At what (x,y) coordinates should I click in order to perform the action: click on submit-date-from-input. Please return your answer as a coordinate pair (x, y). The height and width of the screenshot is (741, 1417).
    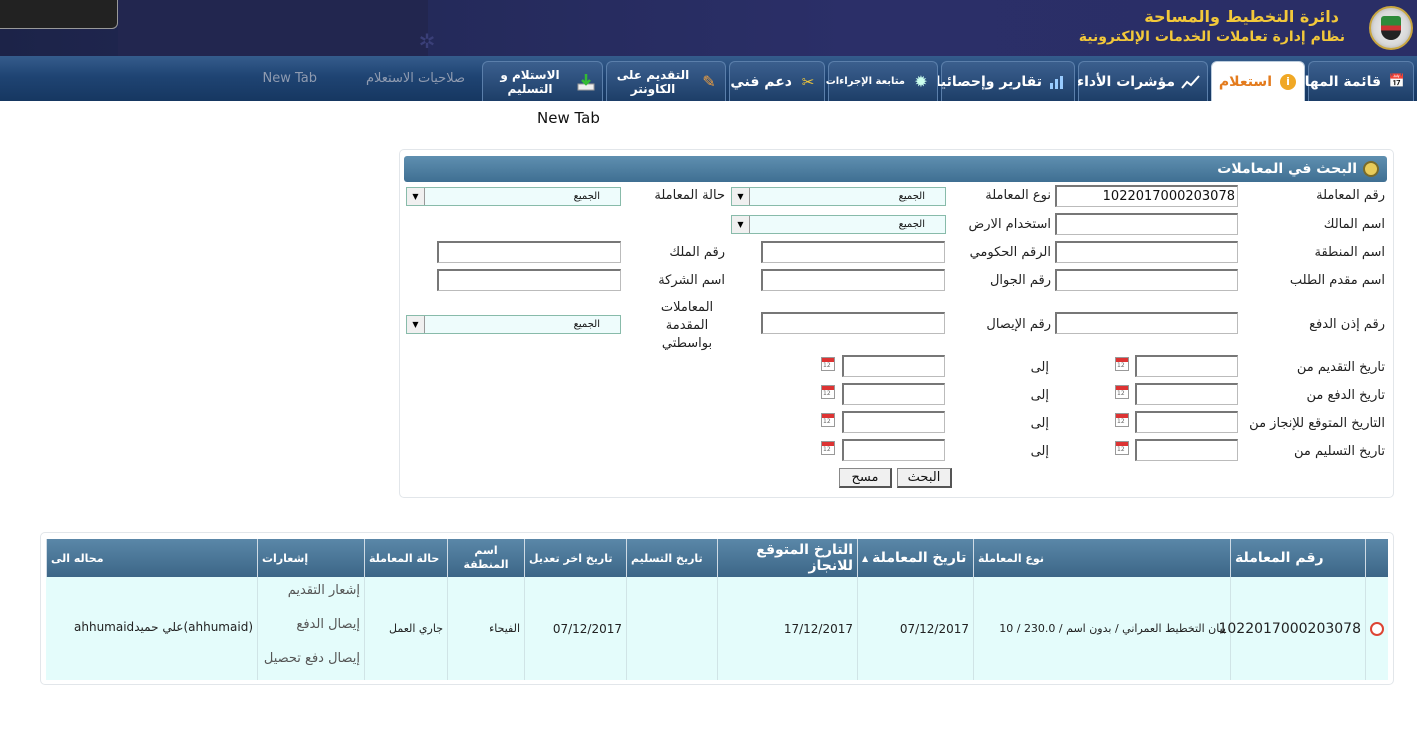
    Looking at the image, I should click on (1186, 366).